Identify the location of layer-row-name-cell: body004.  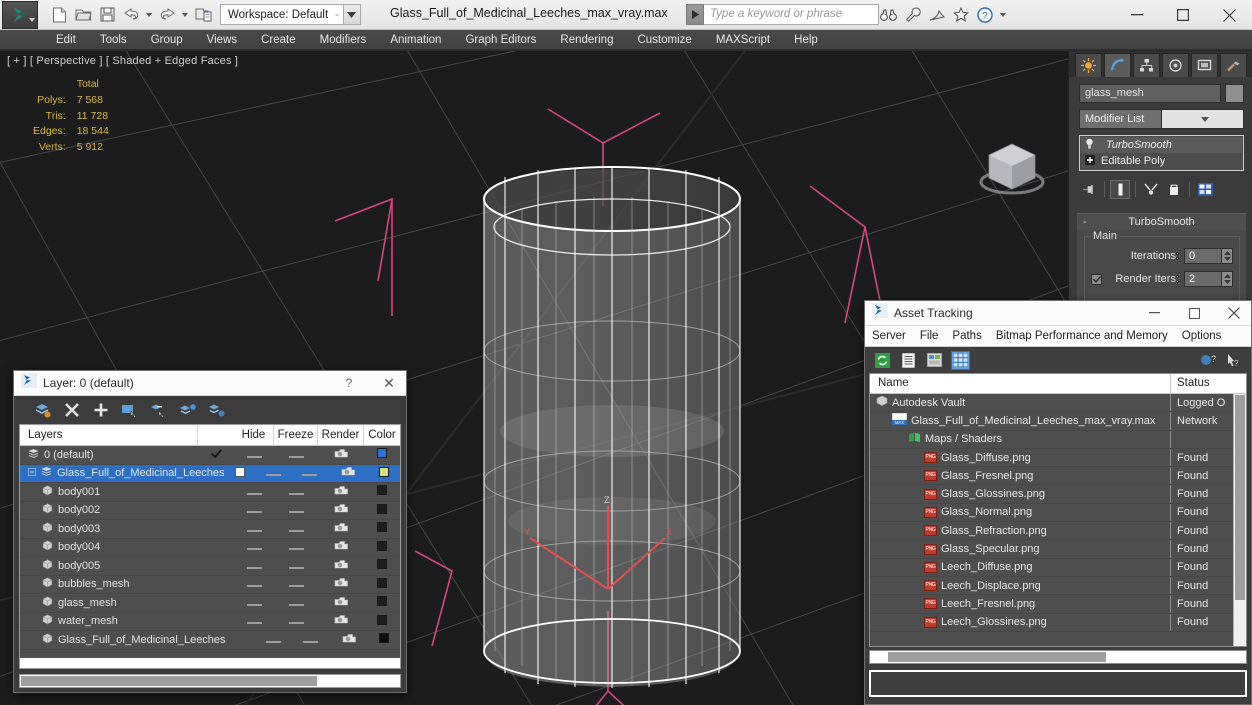
(109, 547).